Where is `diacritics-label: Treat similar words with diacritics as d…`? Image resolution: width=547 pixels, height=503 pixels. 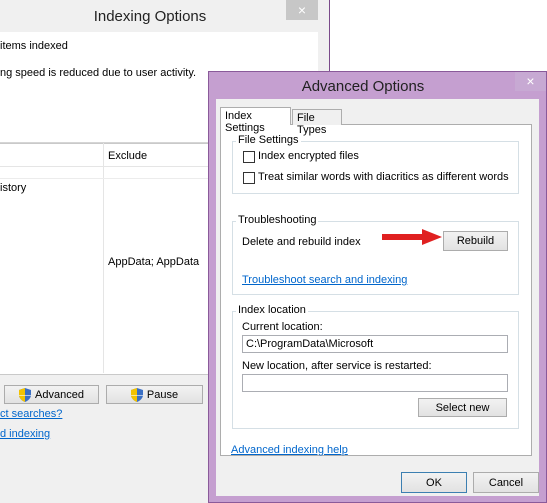 diacritics-label: Treat similar words with diacritics as d… is located at coordinates (383, 177).